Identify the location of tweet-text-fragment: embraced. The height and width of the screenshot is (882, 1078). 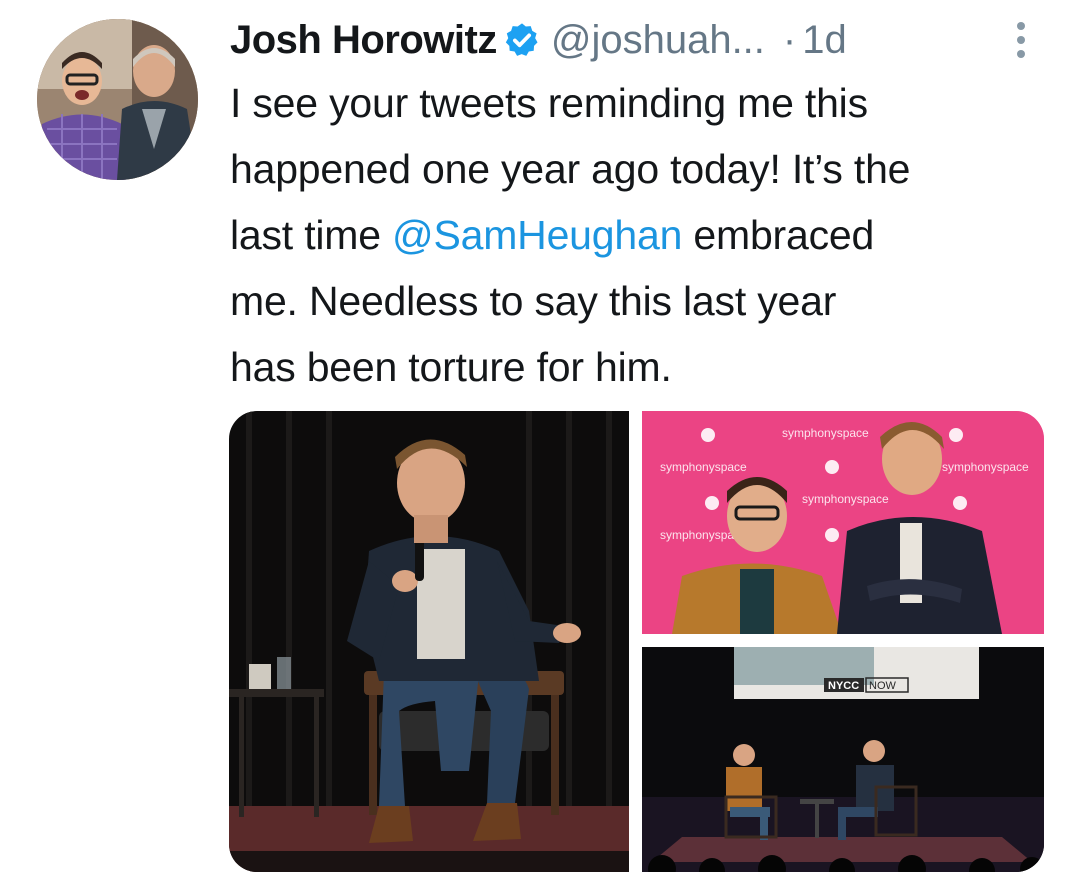
(778, 235).